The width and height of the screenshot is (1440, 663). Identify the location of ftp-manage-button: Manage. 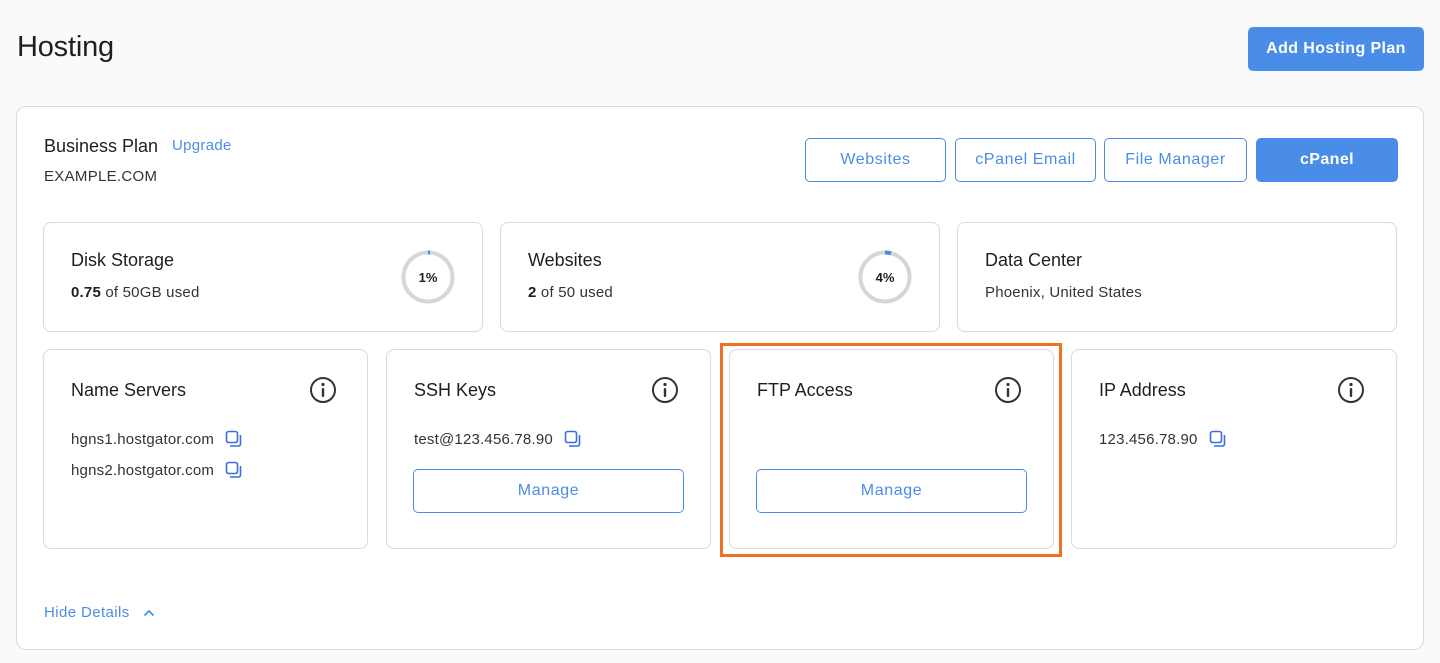
(891, 491).